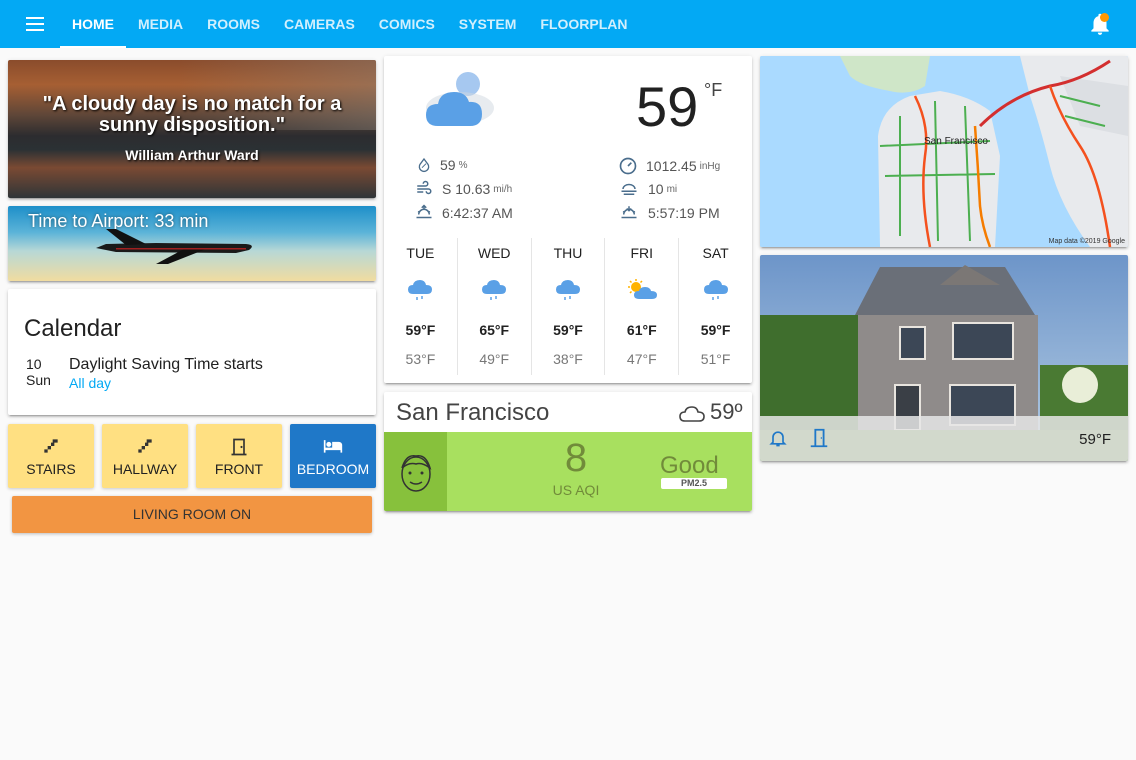 The width and height of the screenshot is (1136, 760). I want to click on calendar-date: 10 Sun, so click(38, 372).